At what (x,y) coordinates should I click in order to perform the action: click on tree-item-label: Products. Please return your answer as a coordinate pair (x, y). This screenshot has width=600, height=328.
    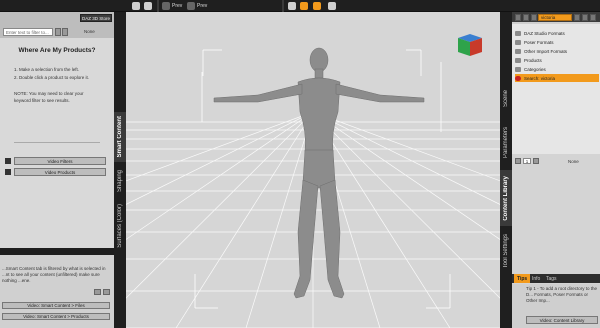
    Looking at the image, I should click on (533, 60).